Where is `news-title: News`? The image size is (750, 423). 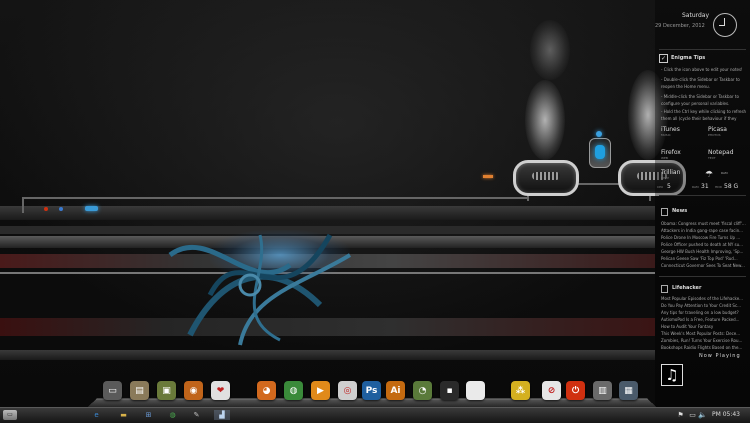 news-title: News is located at coordinates (680, 211).